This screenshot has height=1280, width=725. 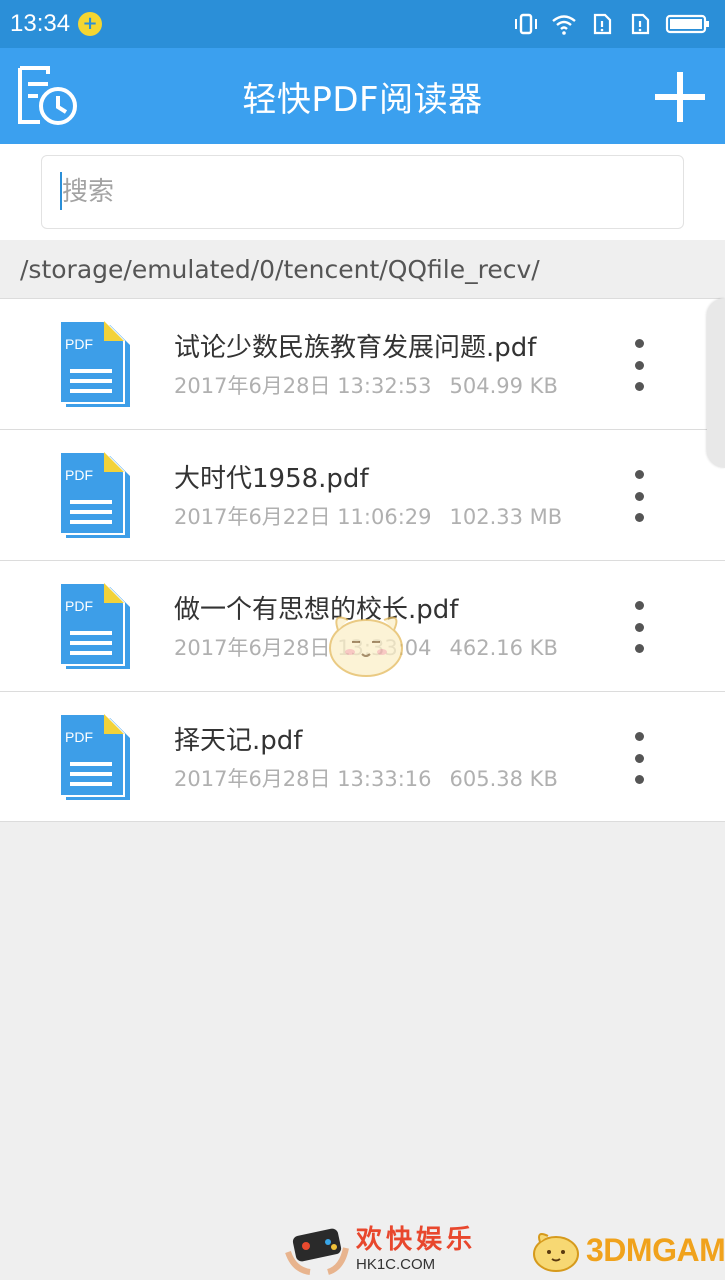 I want to click on text-cursor, so click(x=61, y=191).